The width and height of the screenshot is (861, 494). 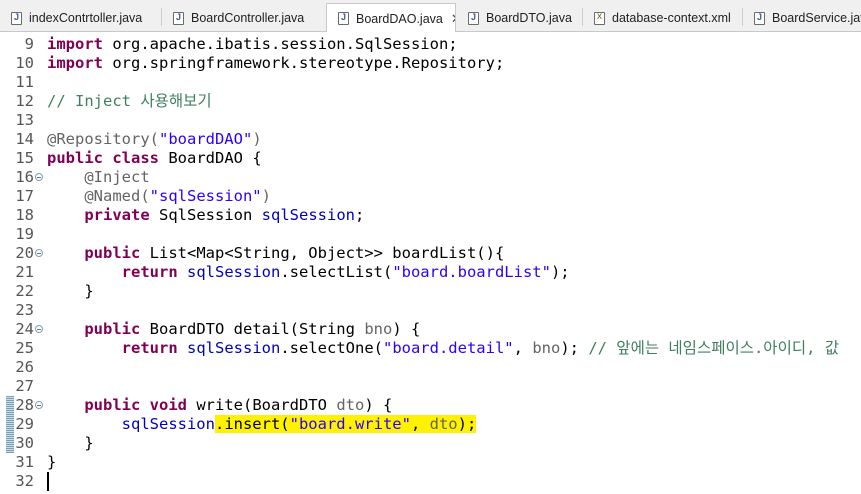 I want to click on line-number: 31, so click(x=24, y=462).